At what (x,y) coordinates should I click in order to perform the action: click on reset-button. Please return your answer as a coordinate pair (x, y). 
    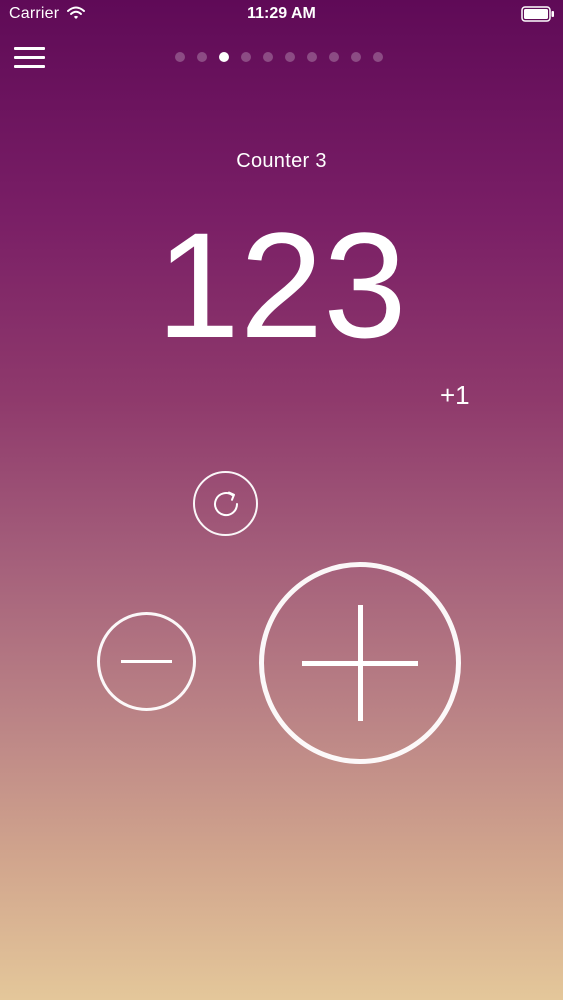
    Looking at the image, I should click on (225, 503).